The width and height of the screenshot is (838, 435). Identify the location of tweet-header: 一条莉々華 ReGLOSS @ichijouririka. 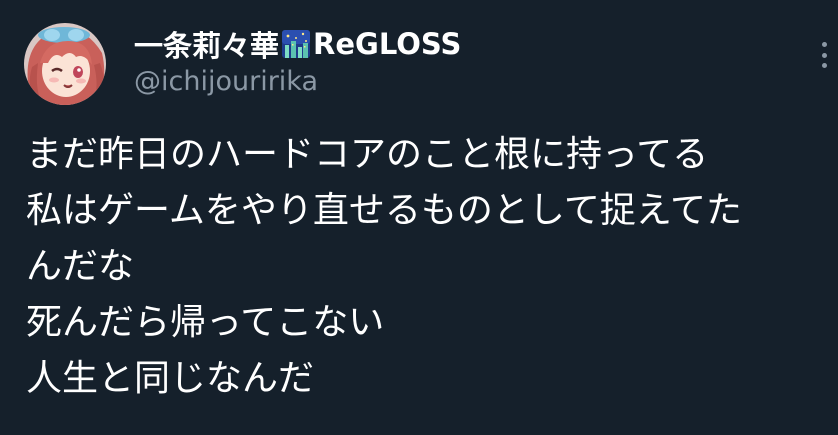
(297, 60).